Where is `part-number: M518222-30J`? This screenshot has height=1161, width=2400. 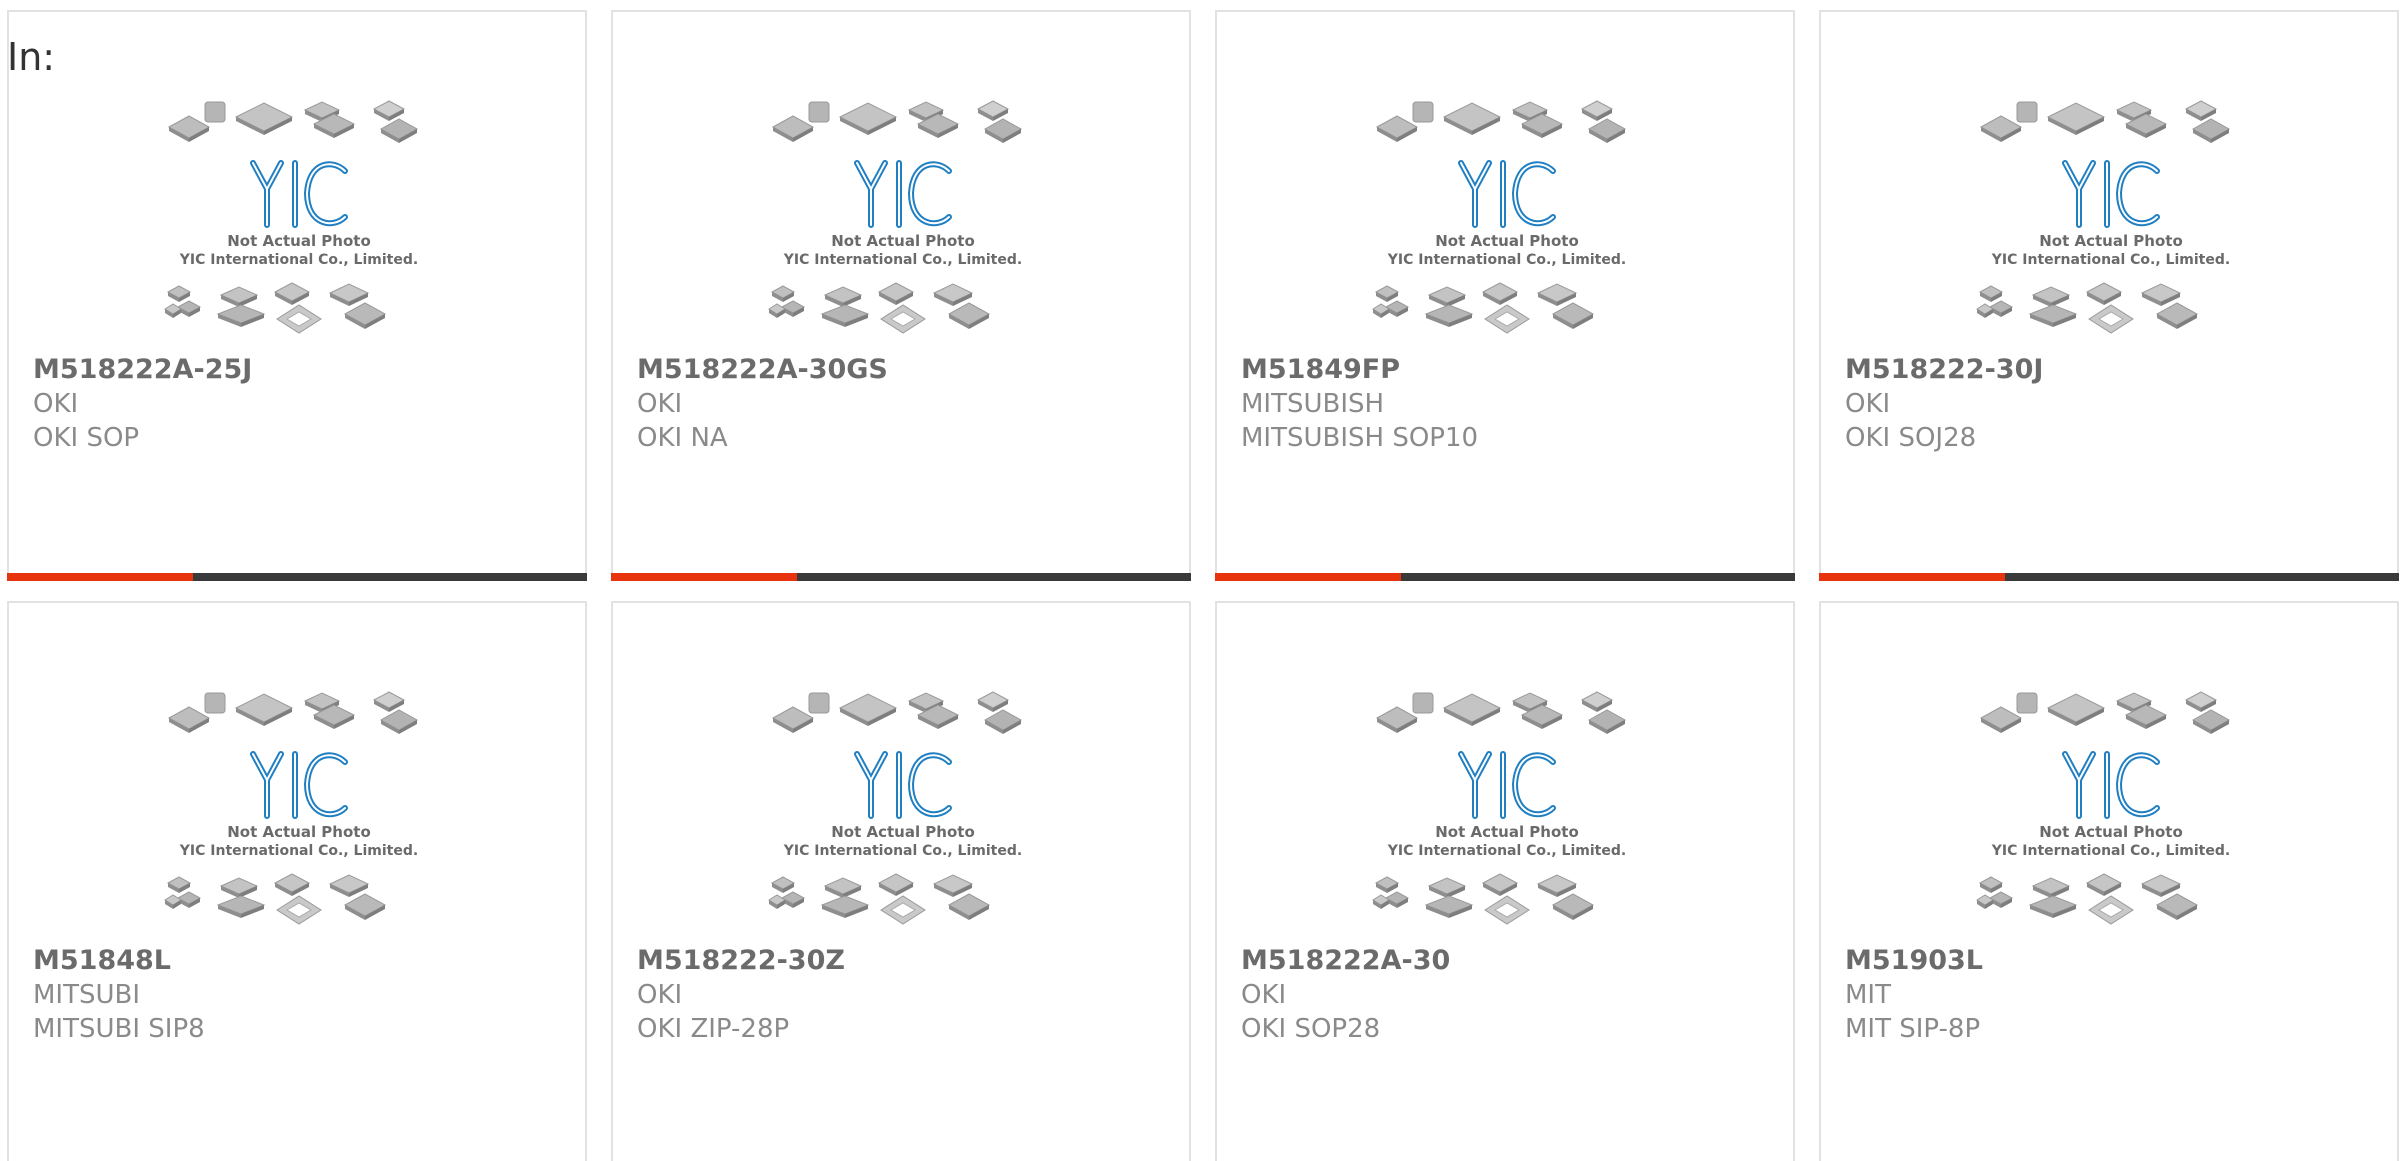 part-number: M518222-30J is located at coordinates (2111, 370).